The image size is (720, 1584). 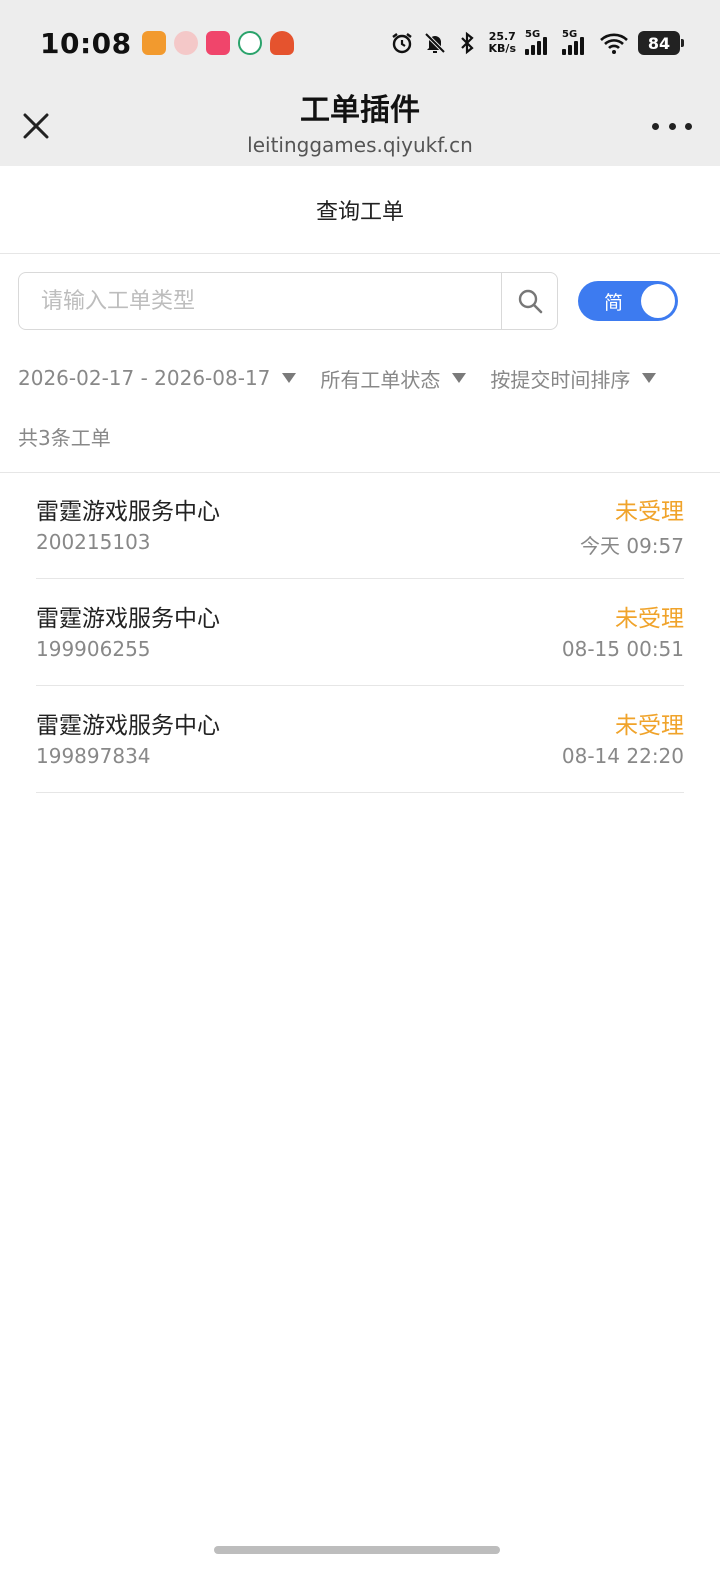 What do you see at coordinates (249, 43) in the screenshot?
I see `bank-app-notification-icon` at bounding box center [249, 43].